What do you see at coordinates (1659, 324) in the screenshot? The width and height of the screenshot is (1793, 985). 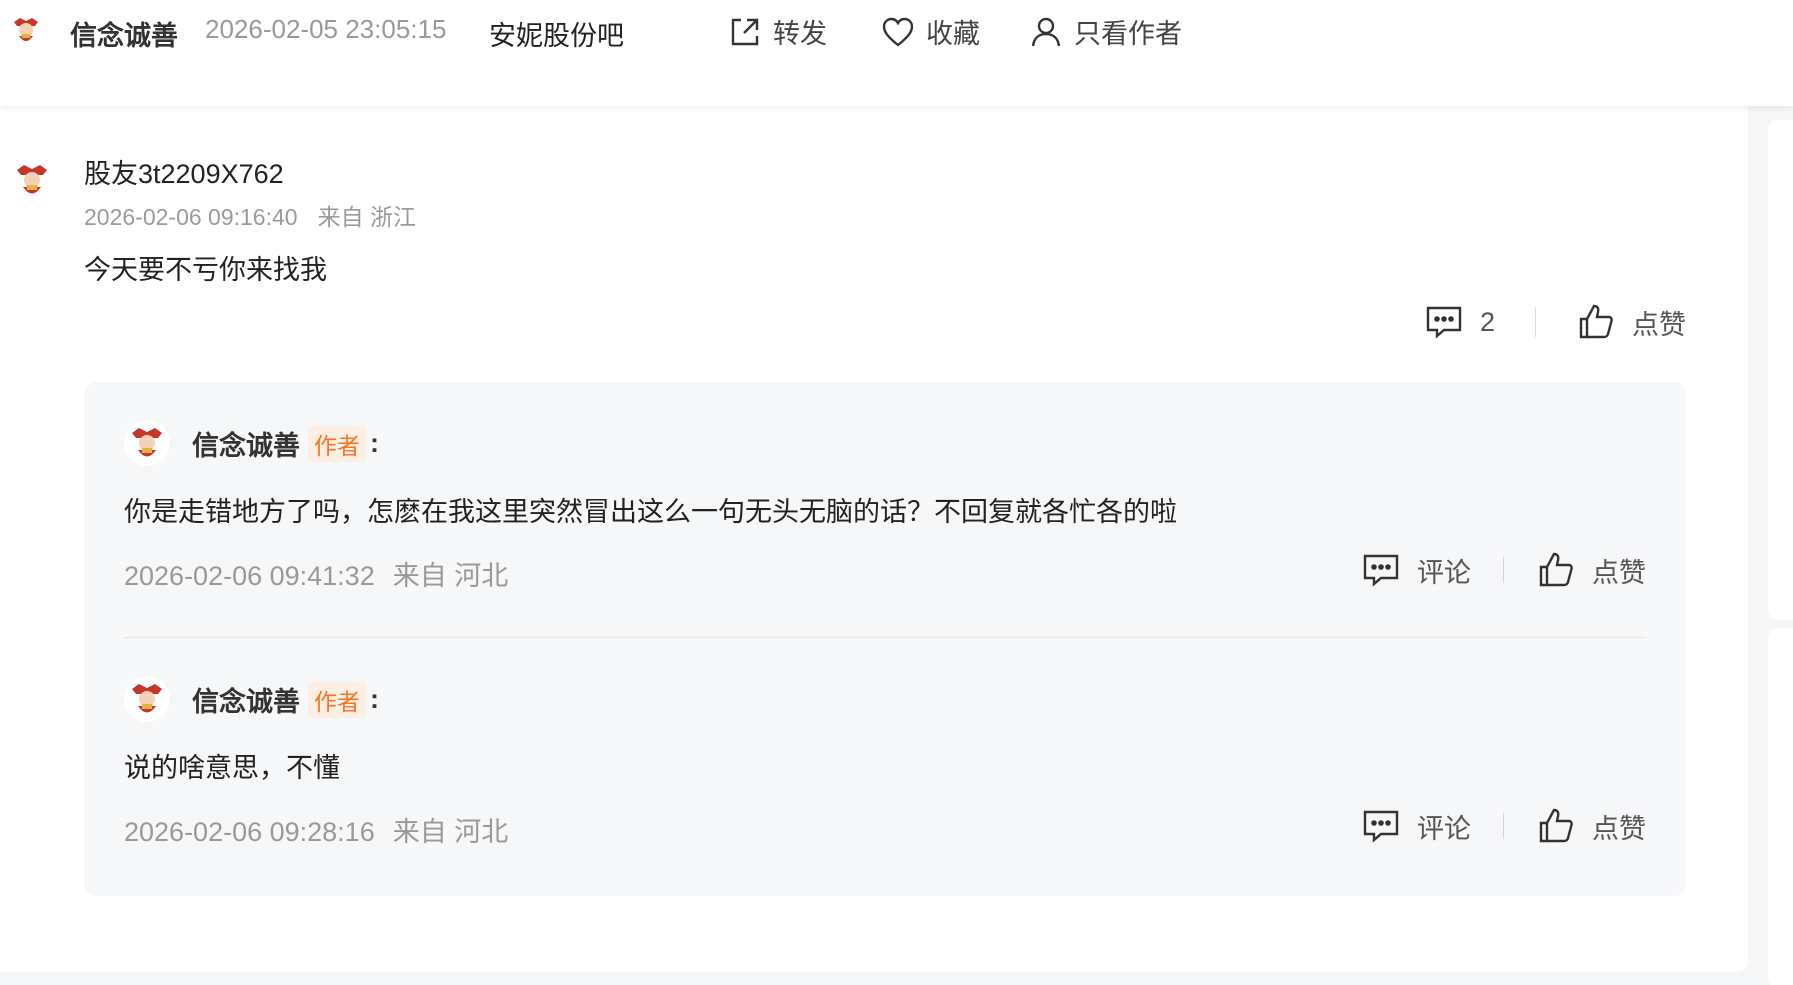 I see `like-label: 点赞` at bounding box center [1659, 324].